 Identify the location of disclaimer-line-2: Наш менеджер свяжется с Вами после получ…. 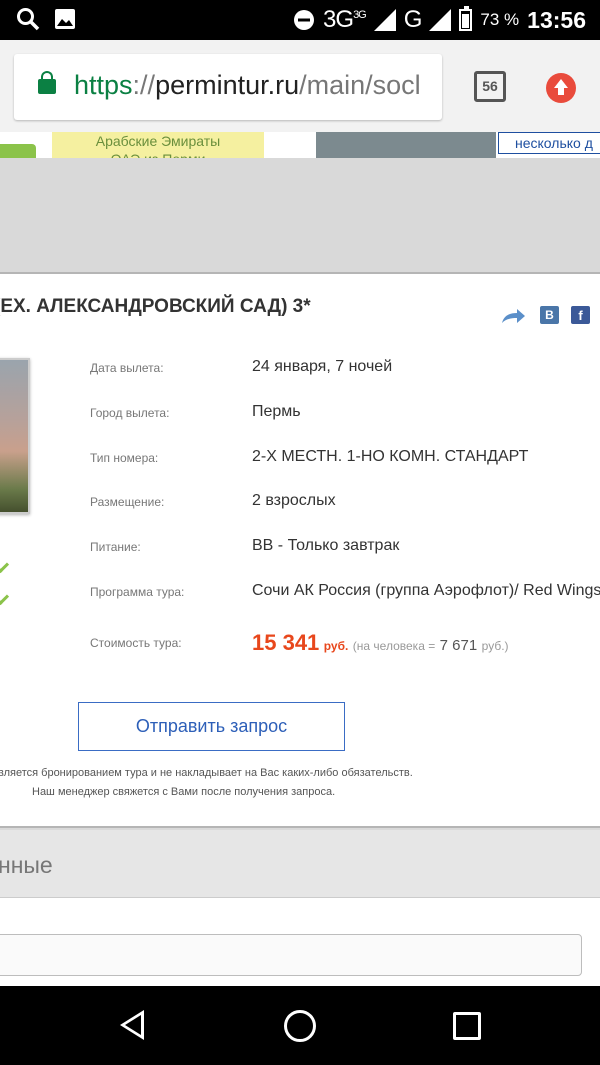
(184, 792).